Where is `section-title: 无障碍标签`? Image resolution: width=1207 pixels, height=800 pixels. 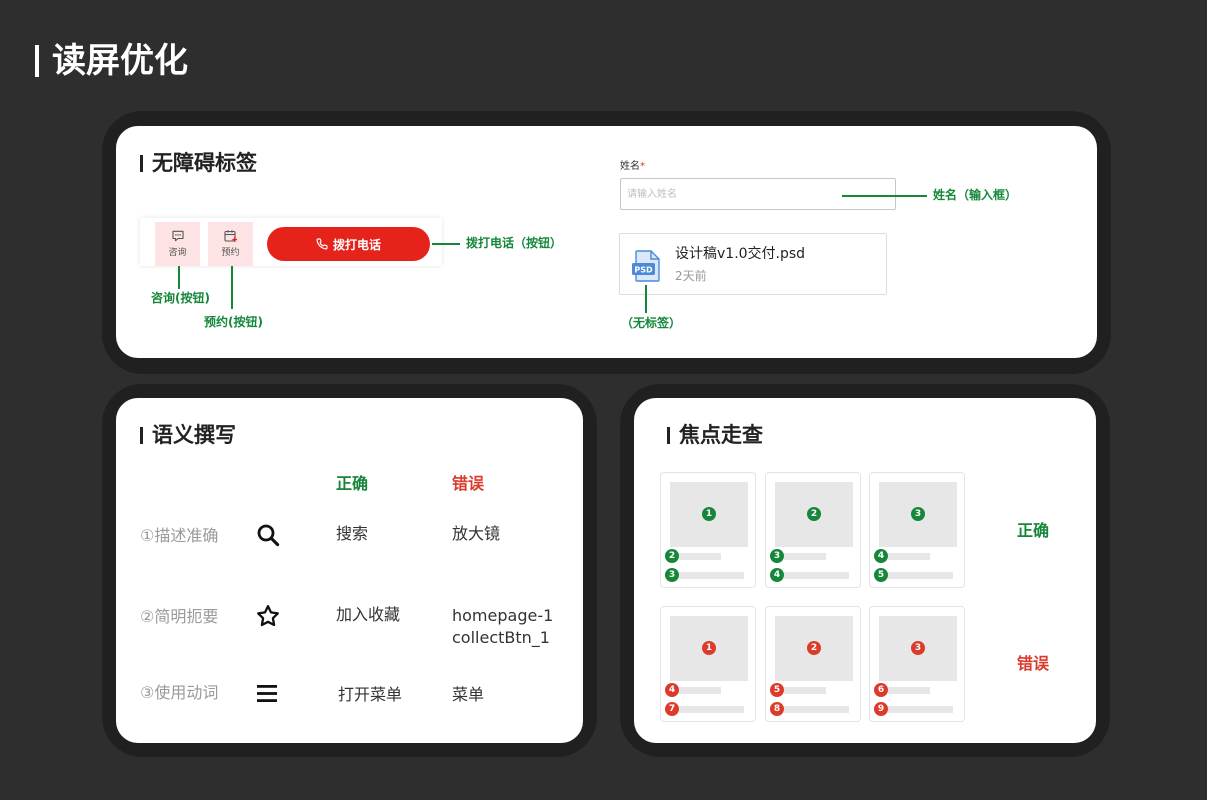
section-title: 无障碍标签 is located at coordinates (204, 163).